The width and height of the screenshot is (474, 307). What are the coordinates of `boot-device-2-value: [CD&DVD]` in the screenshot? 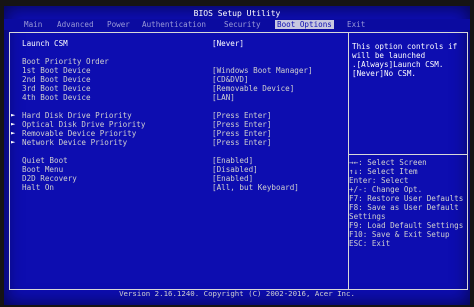 It's located at (230, 79).